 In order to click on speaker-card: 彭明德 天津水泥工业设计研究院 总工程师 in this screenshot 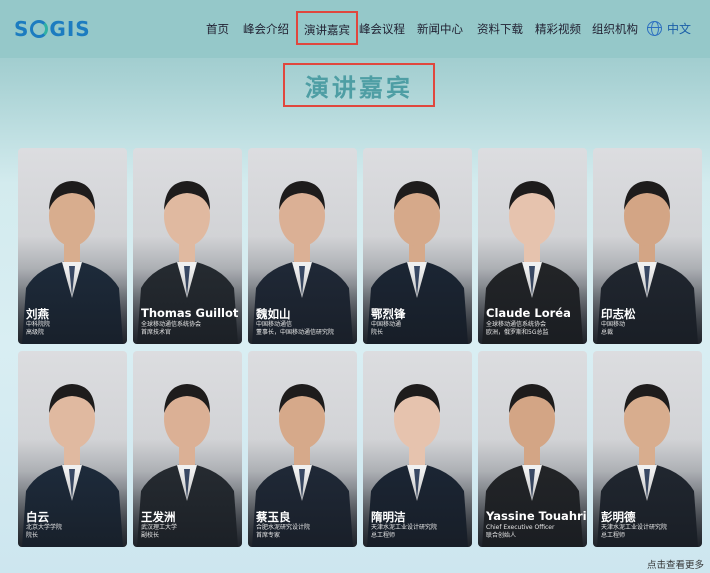, I will do `click(647, 449)`.